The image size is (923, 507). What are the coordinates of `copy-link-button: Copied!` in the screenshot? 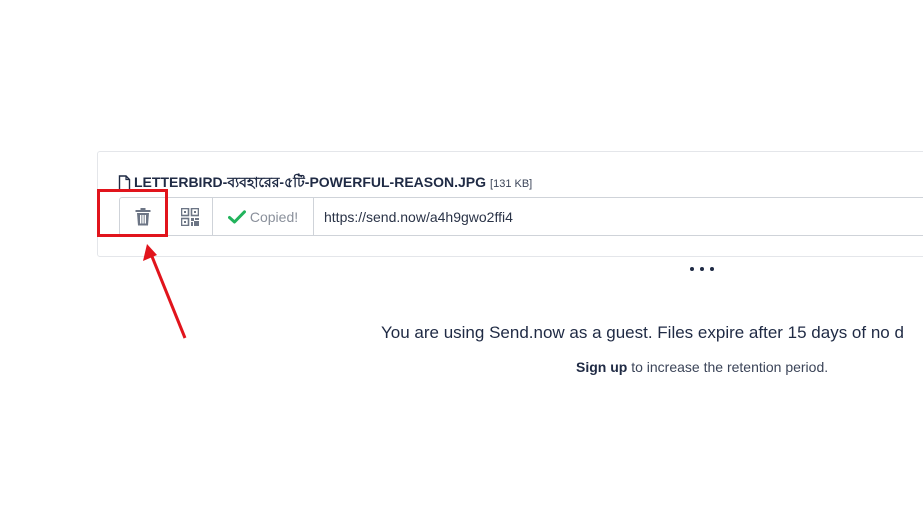 It's located at (263, 216).